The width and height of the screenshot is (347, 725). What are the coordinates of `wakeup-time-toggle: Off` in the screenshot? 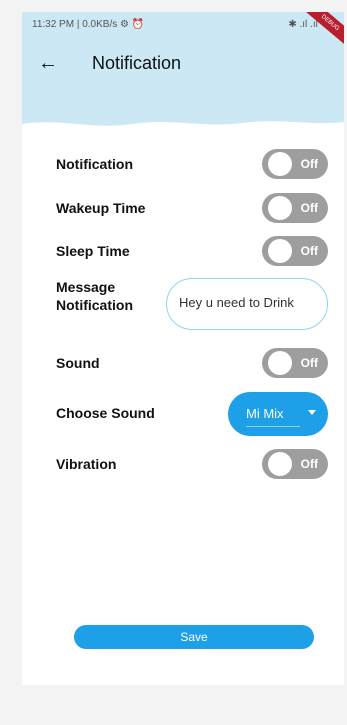 It's located at (295, 208).